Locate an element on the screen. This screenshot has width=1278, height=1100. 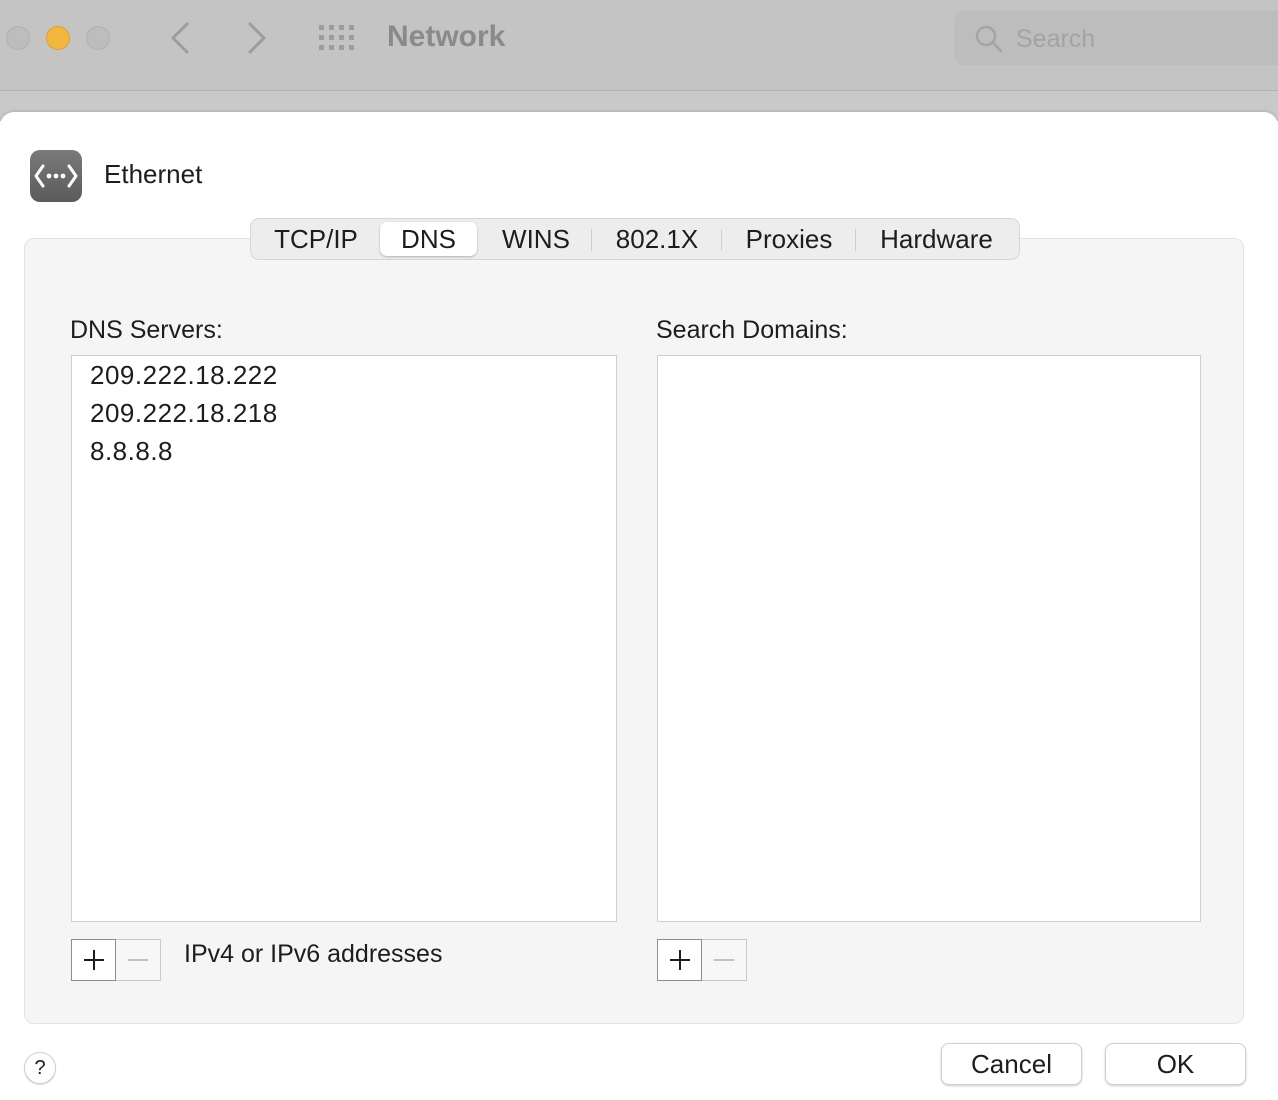
search-domains-add-remove is located at coordinates (702, 960).